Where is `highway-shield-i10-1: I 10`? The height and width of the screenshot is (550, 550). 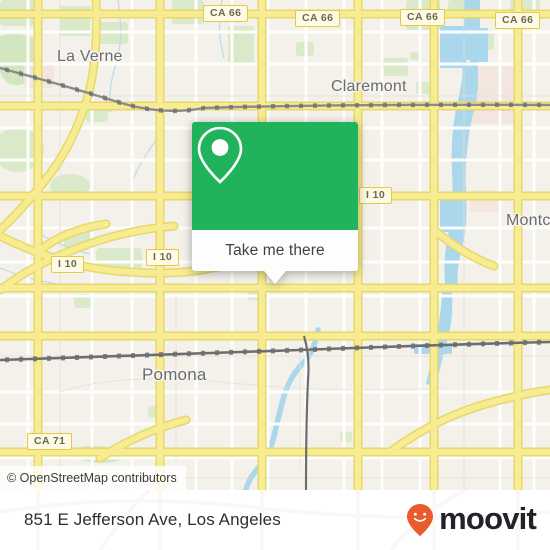
highway-shield-i10-1: I 10 is located at coordinates (68, 264).